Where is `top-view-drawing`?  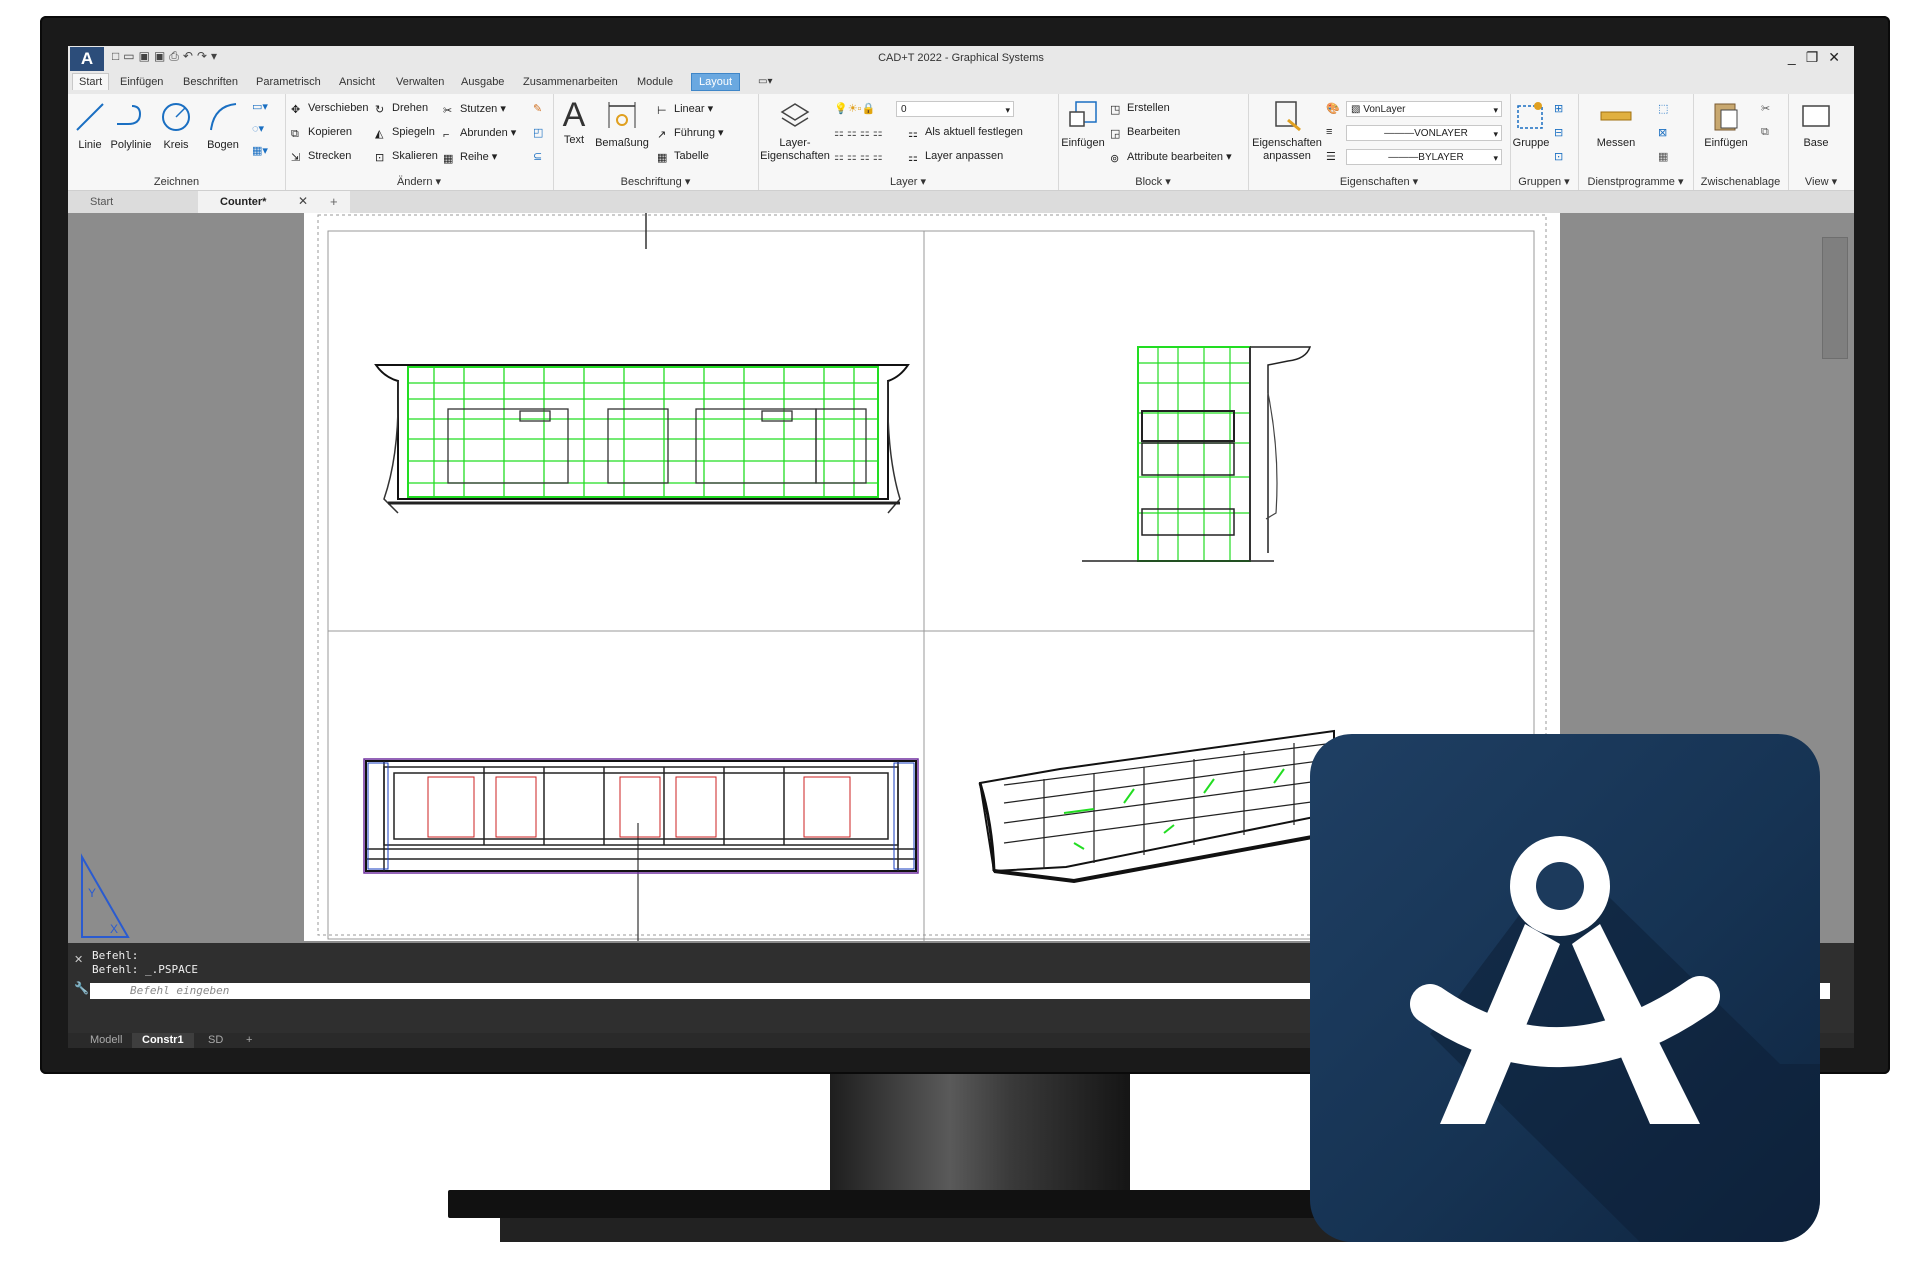
top-view-drawing is located at coordinates (641, 816).